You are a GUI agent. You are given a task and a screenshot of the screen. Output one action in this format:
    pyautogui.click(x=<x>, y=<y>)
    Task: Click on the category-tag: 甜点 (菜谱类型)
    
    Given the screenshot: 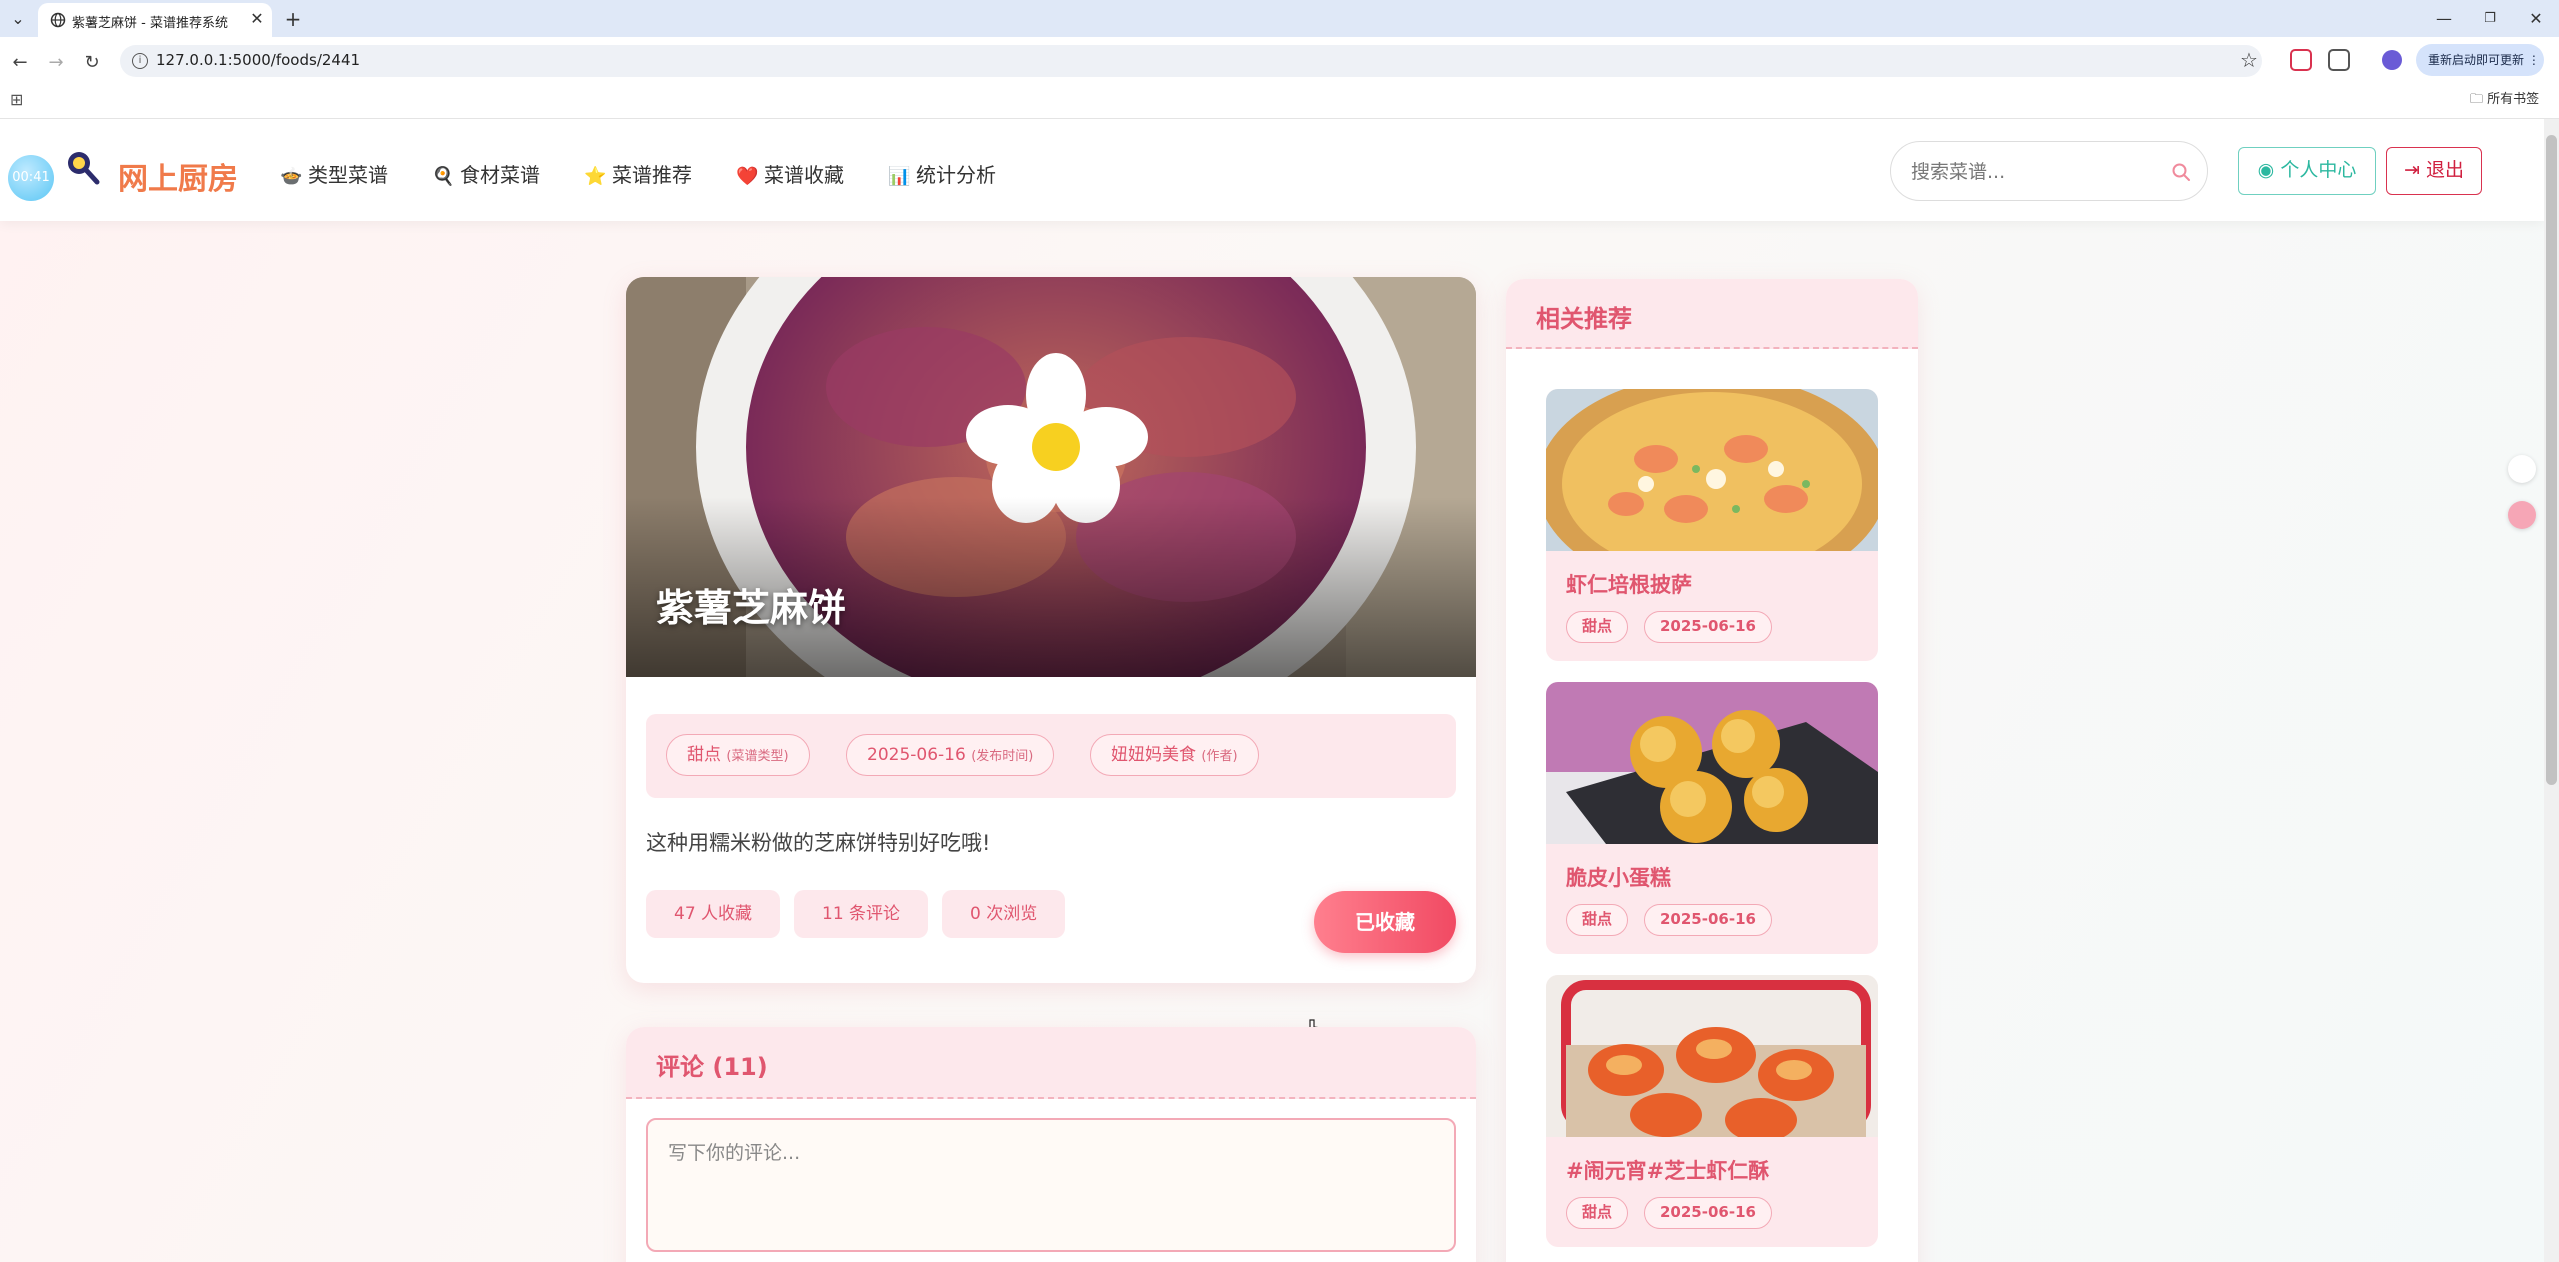 What is the action you would take?
    pyautogui.click(x=738, y=755)
    